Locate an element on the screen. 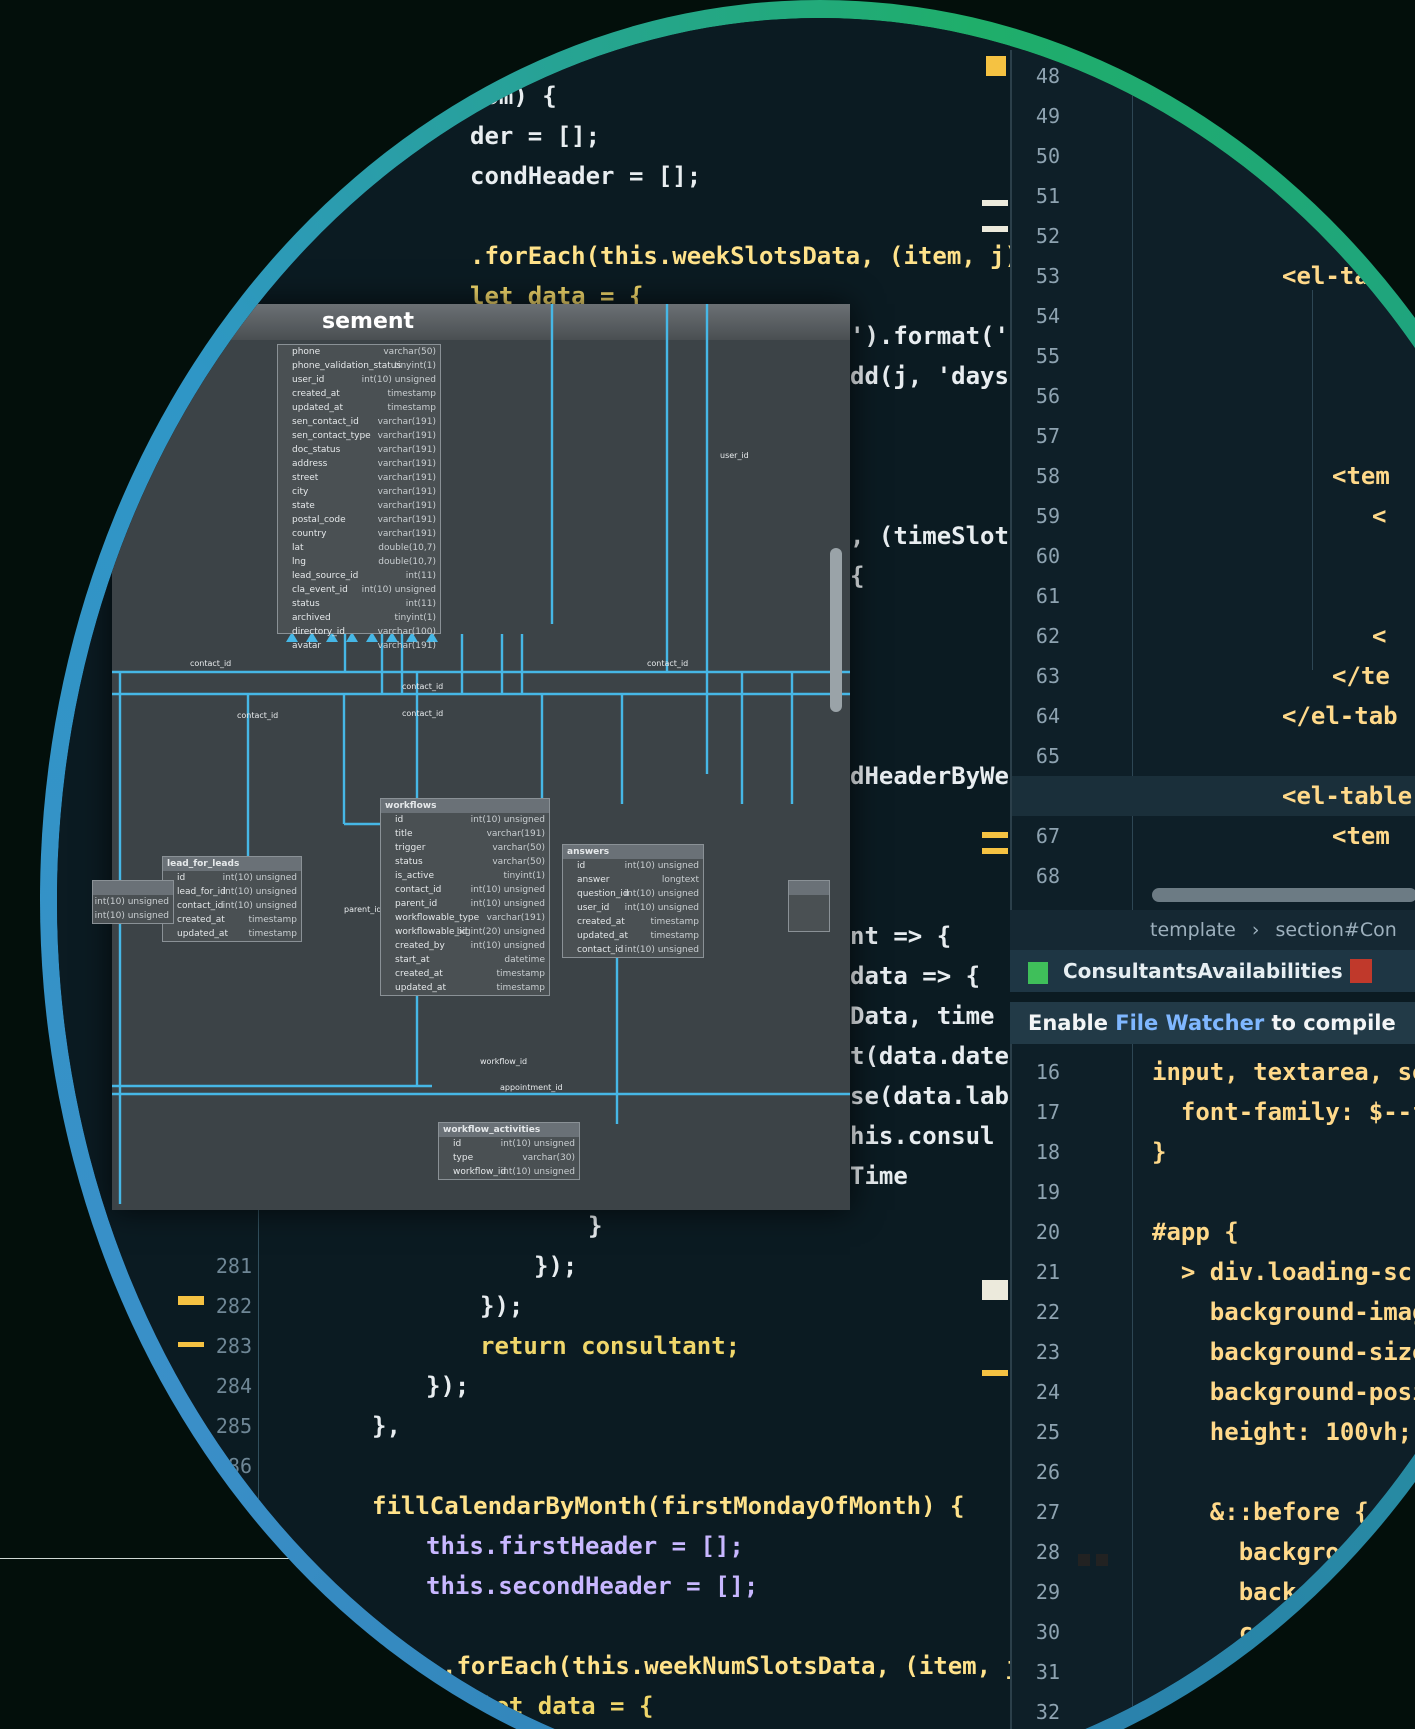 The width and height of the screenshot is (1415, 1729). table-row: updated_at timestamp is located at coordinates (633, 936).